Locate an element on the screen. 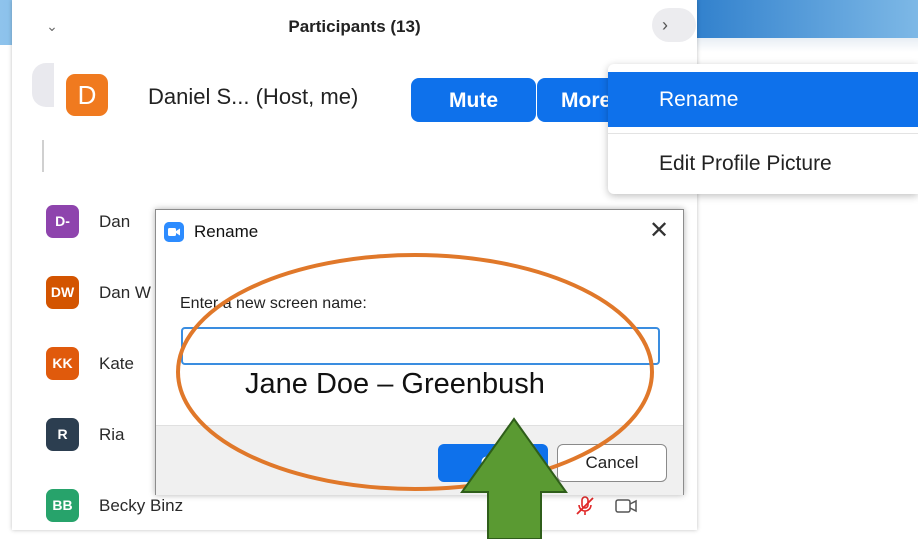 Image resolution: width=918 pixels, height=539 pixels. avatar: R is located at coordinates (62, 434).